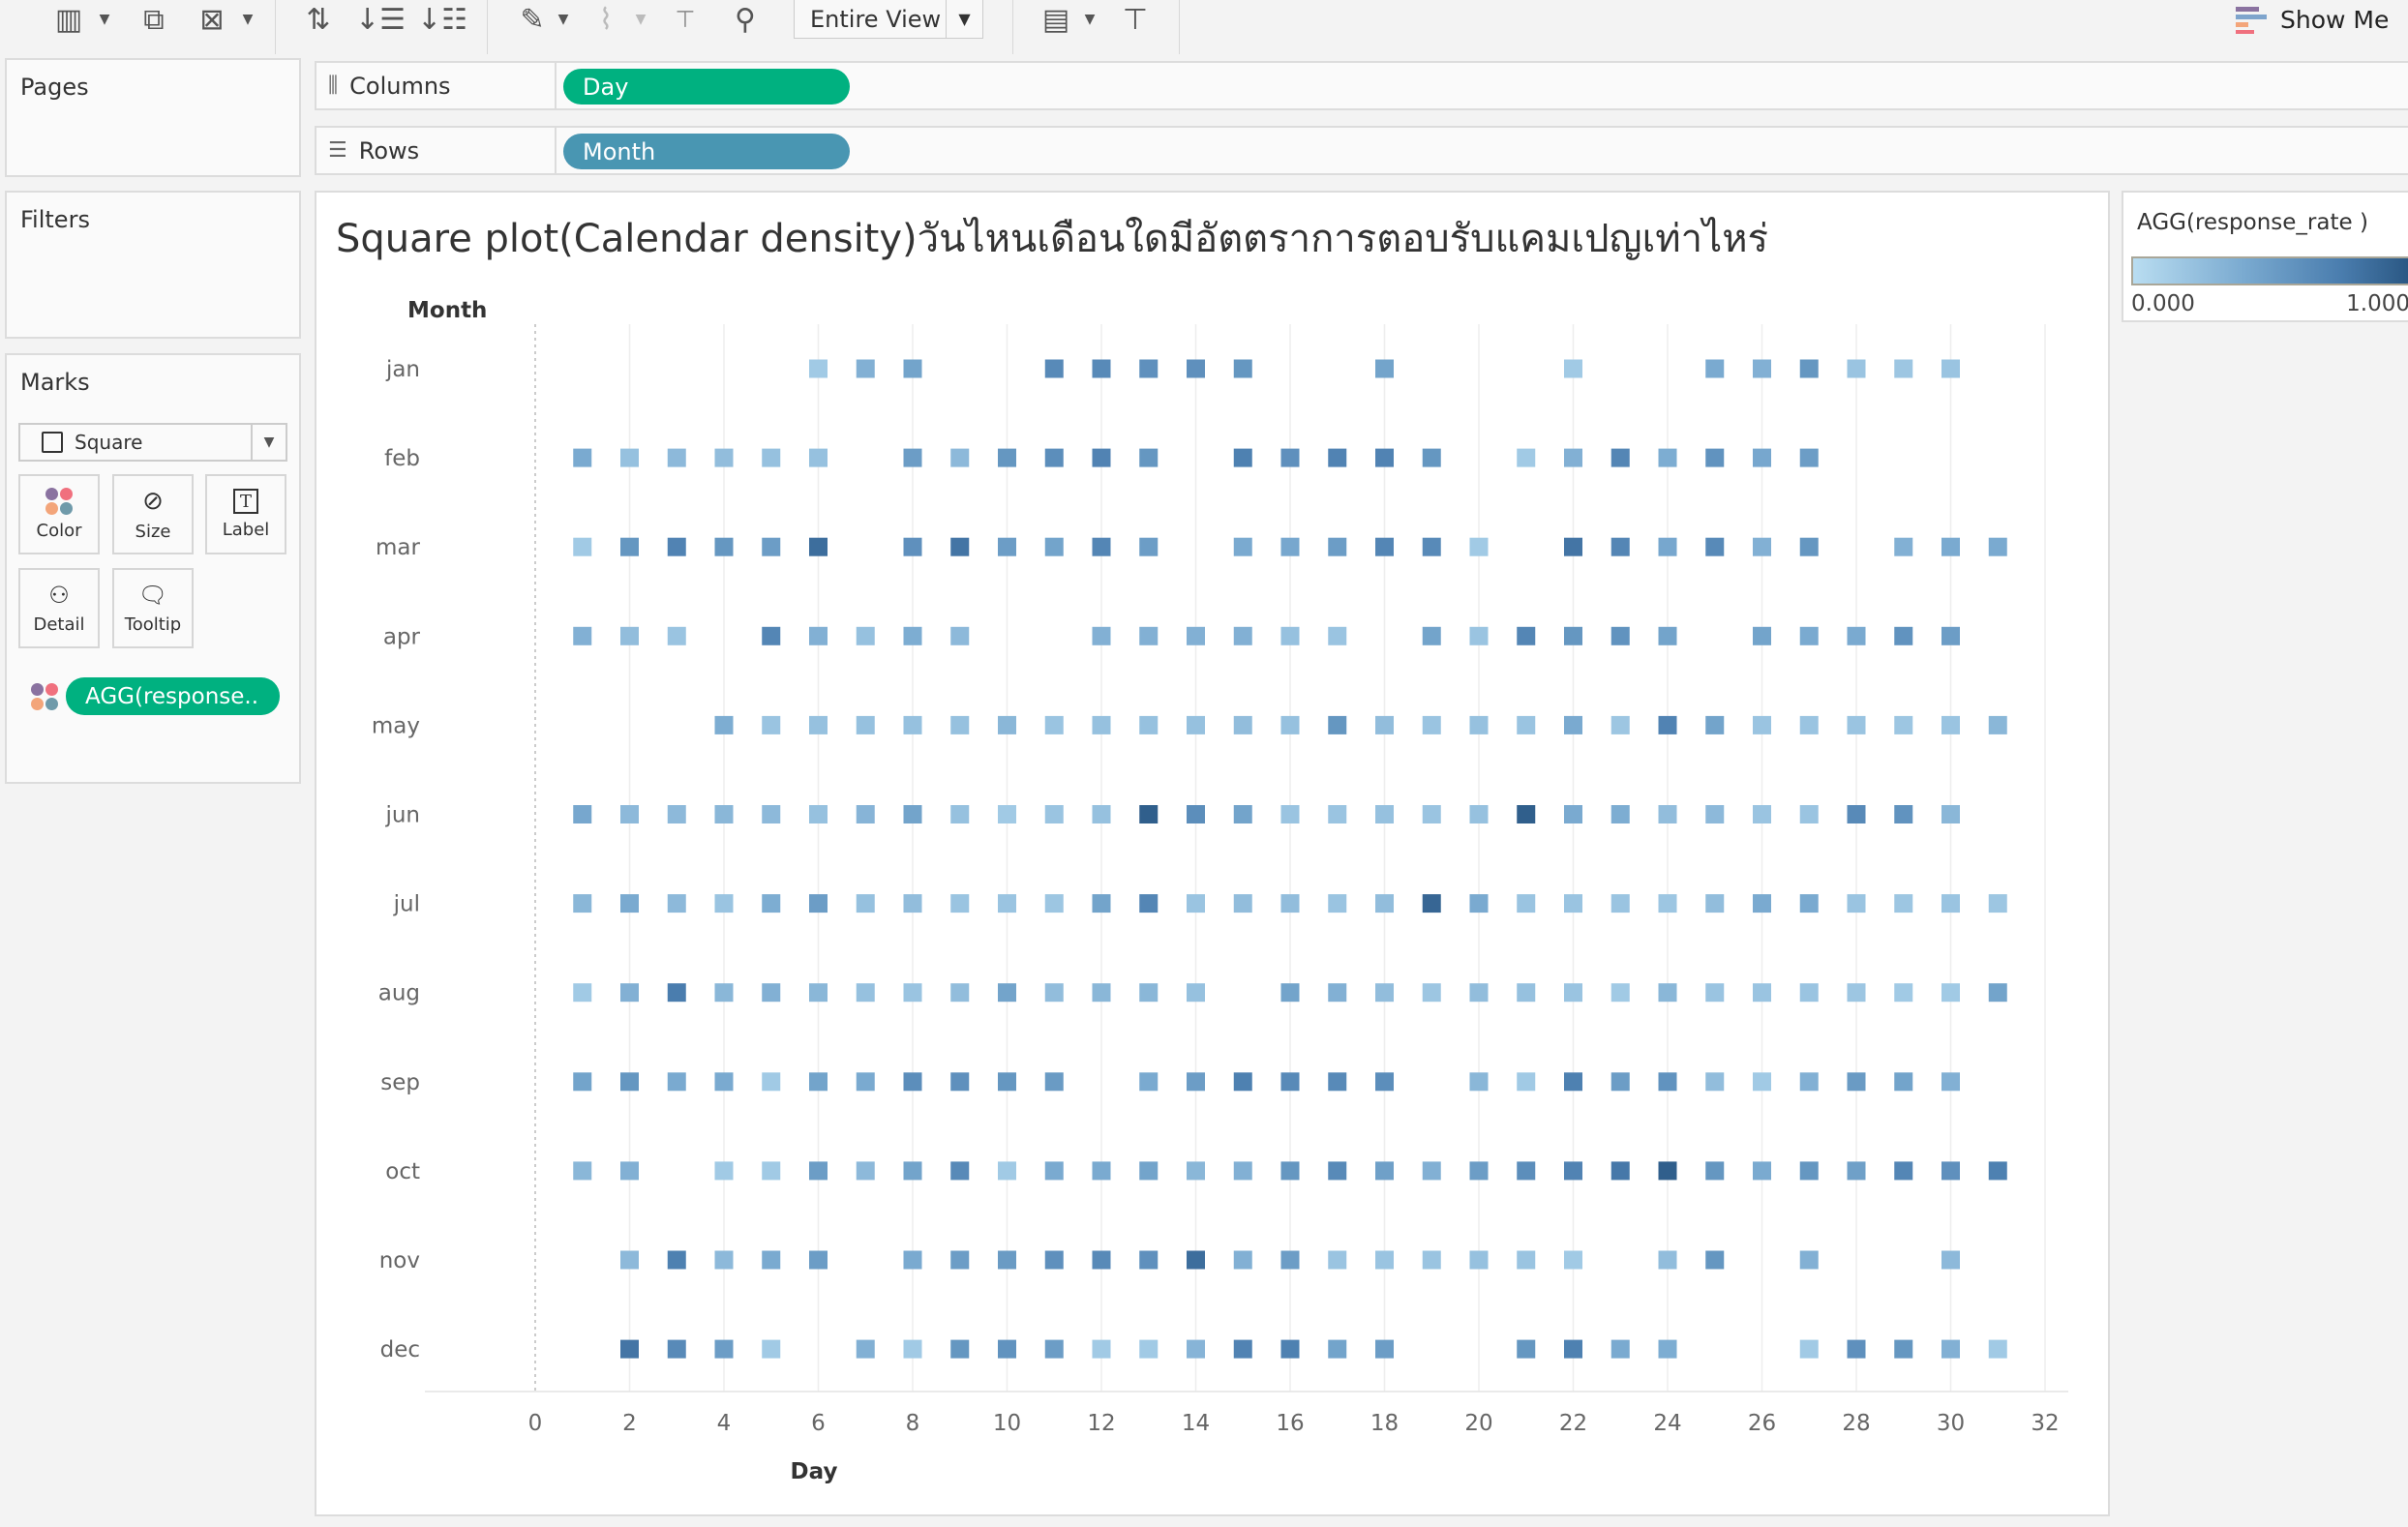  Describe the element at coordinates (380, 19) in the screenshot. I see `sort-ascending-icon: ↓☰` at that location.